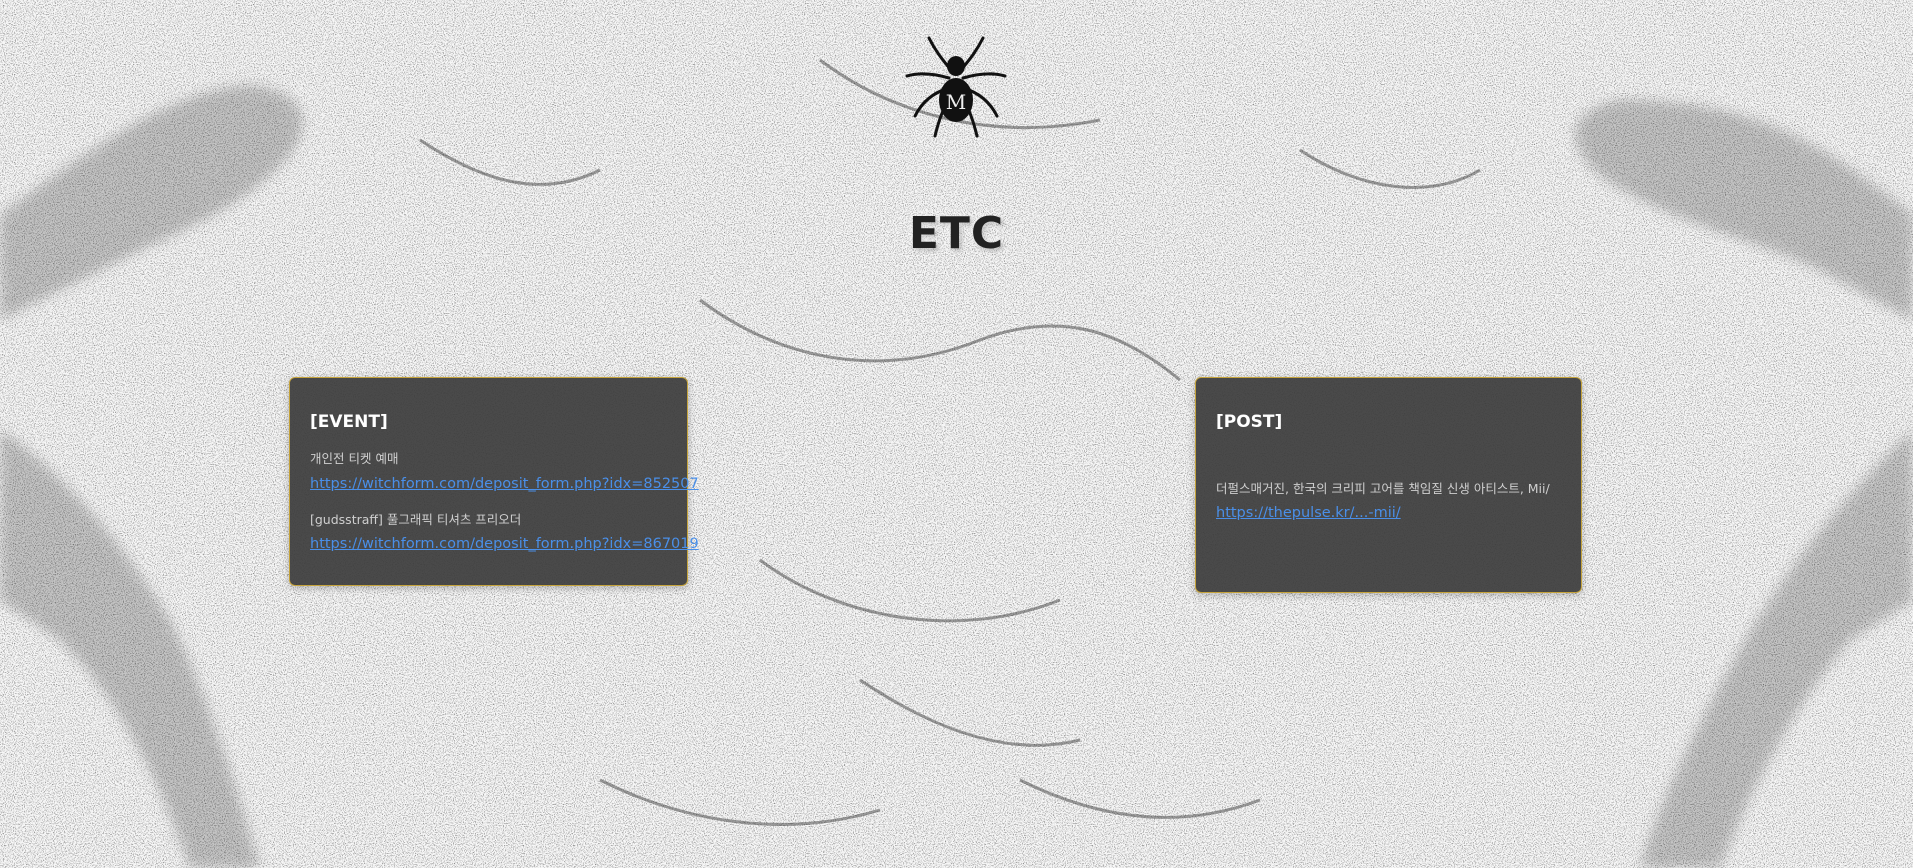 This screenshot has width=1913, height=868. I want to click on spider-logo-icon: M, so click(956, 86).